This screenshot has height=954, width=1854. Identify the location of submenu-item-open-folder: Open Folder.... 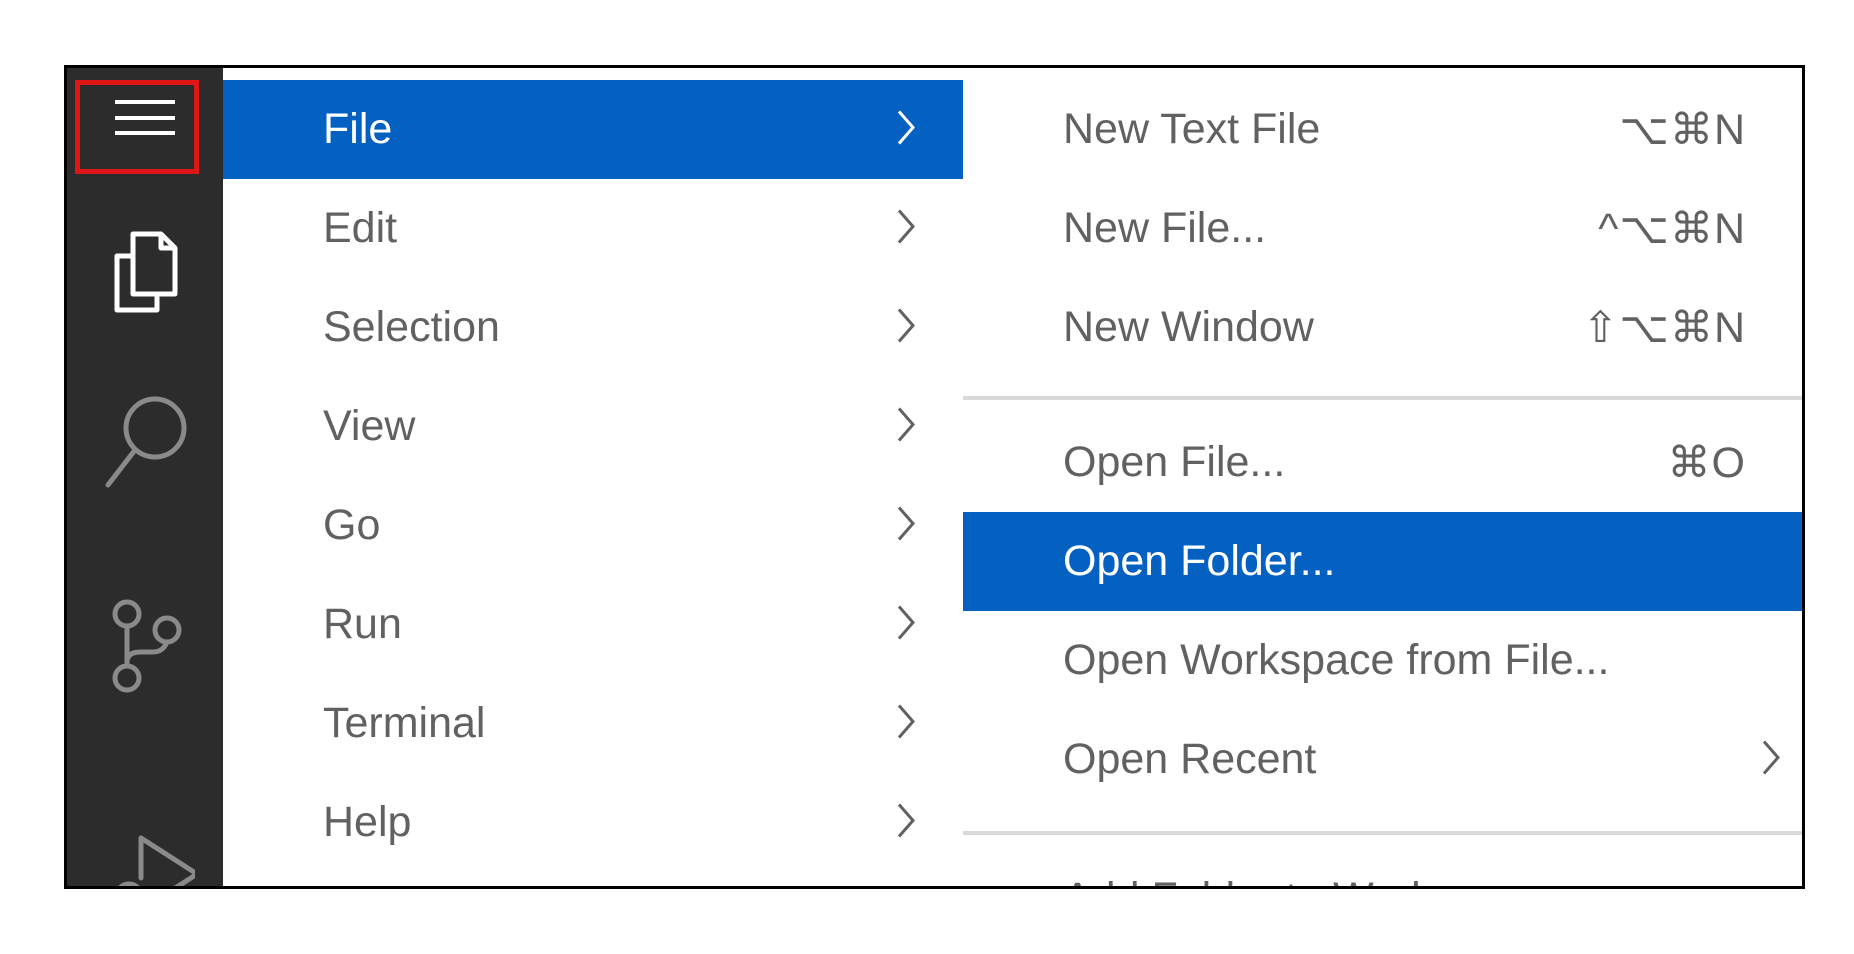
(1382, 561).